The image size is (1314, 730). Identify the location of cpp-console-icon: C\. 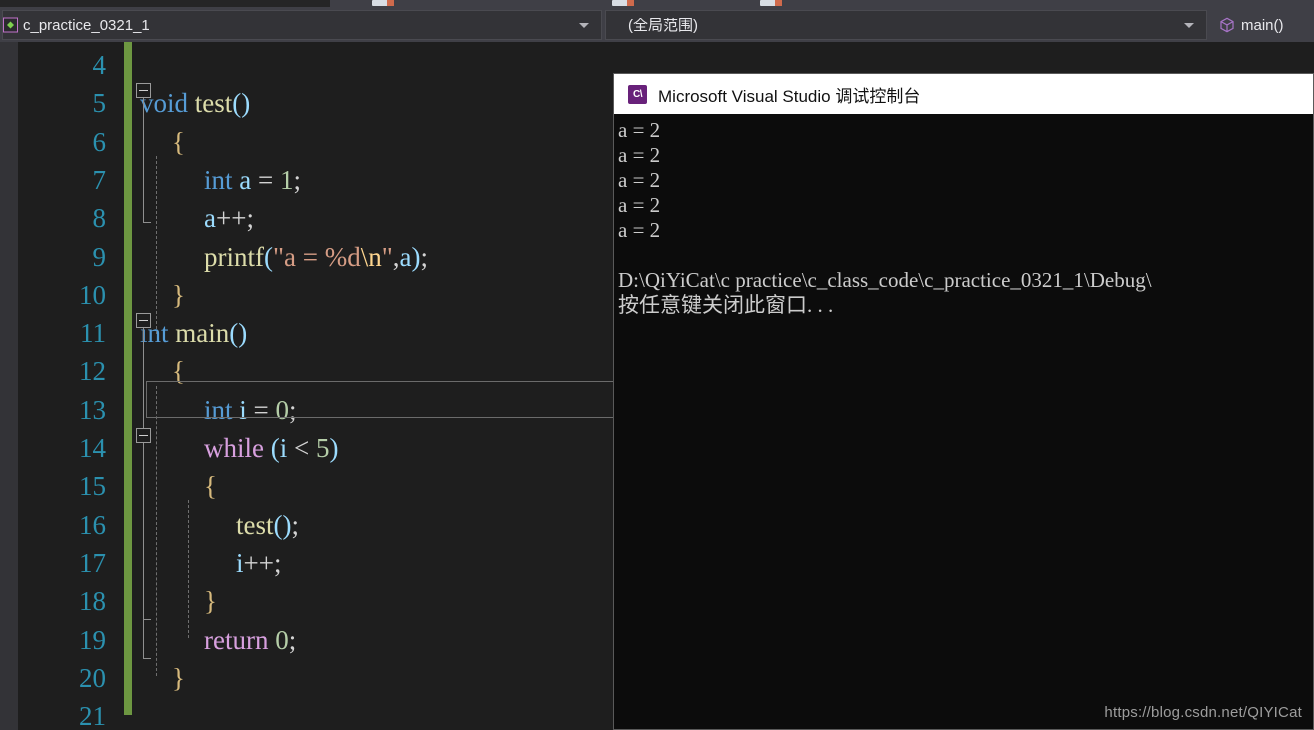
(637, 94).